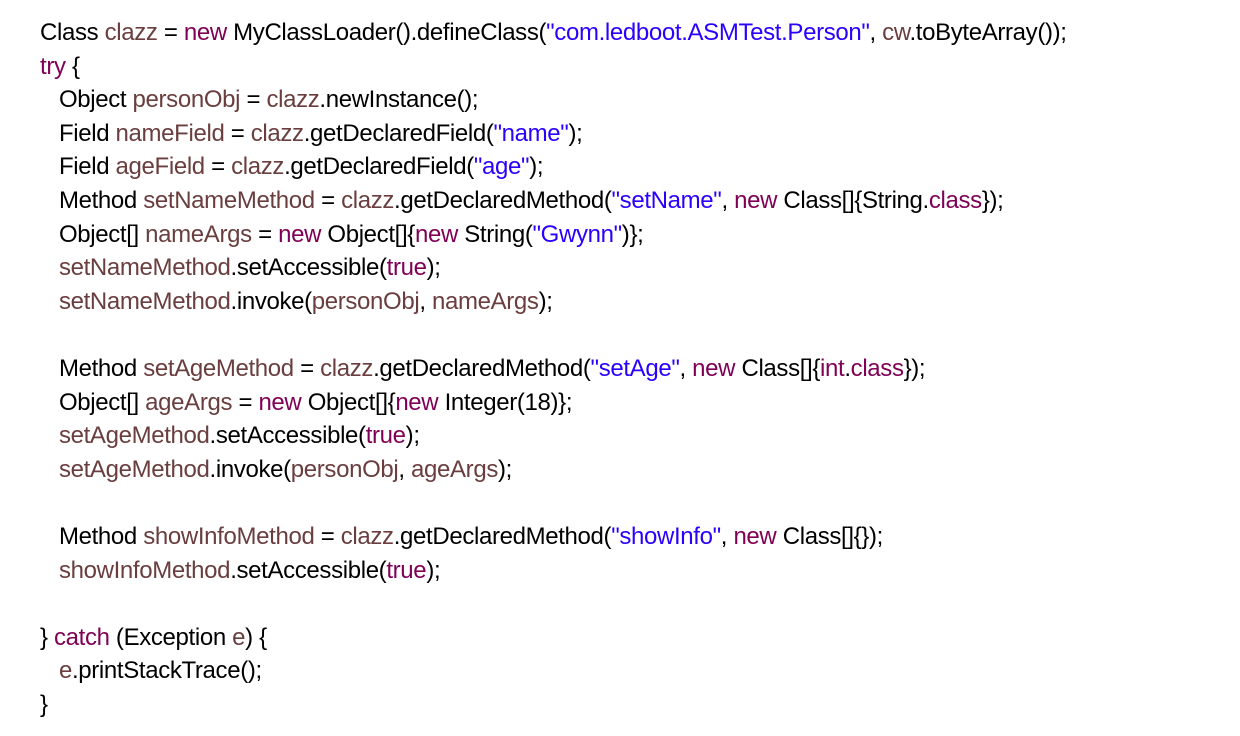 This screenshot has height=736, width=1240. I want to click on code-string-literal: "setAge", so click(635, 368).